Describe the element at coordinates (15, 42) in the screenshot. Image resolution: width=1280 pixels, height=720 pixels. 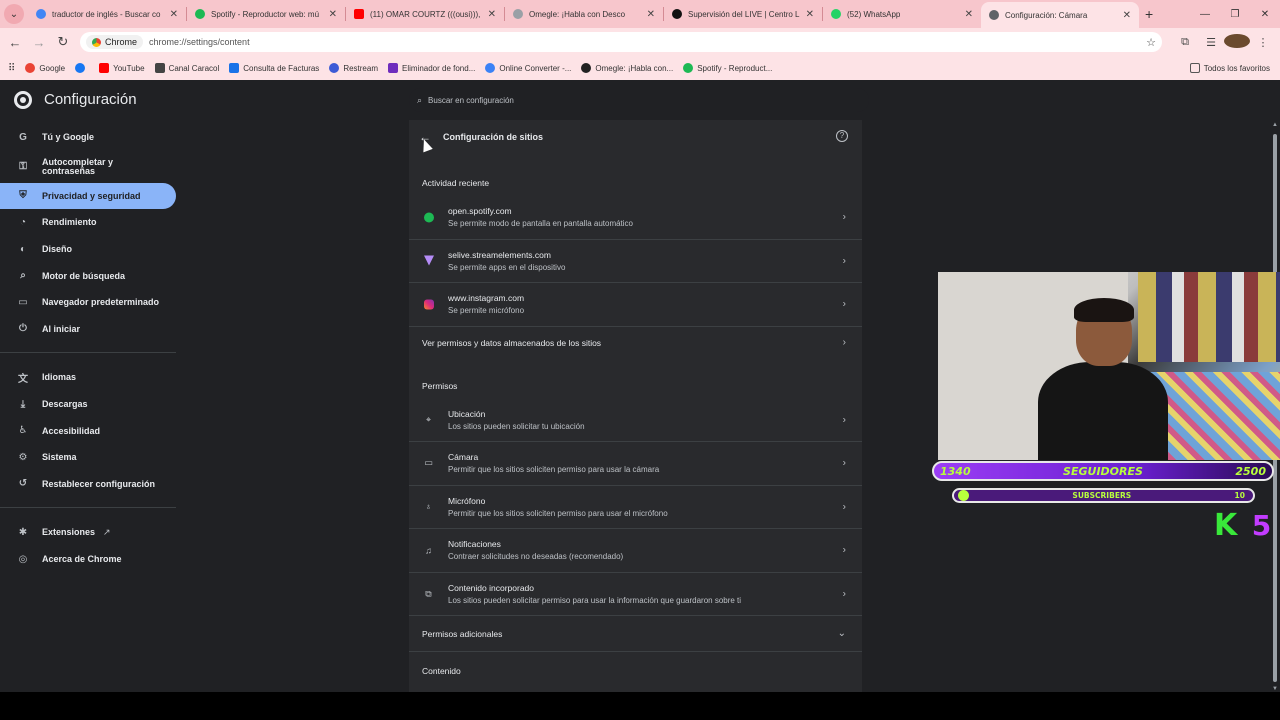
I see `back-icon: ←` at that location.